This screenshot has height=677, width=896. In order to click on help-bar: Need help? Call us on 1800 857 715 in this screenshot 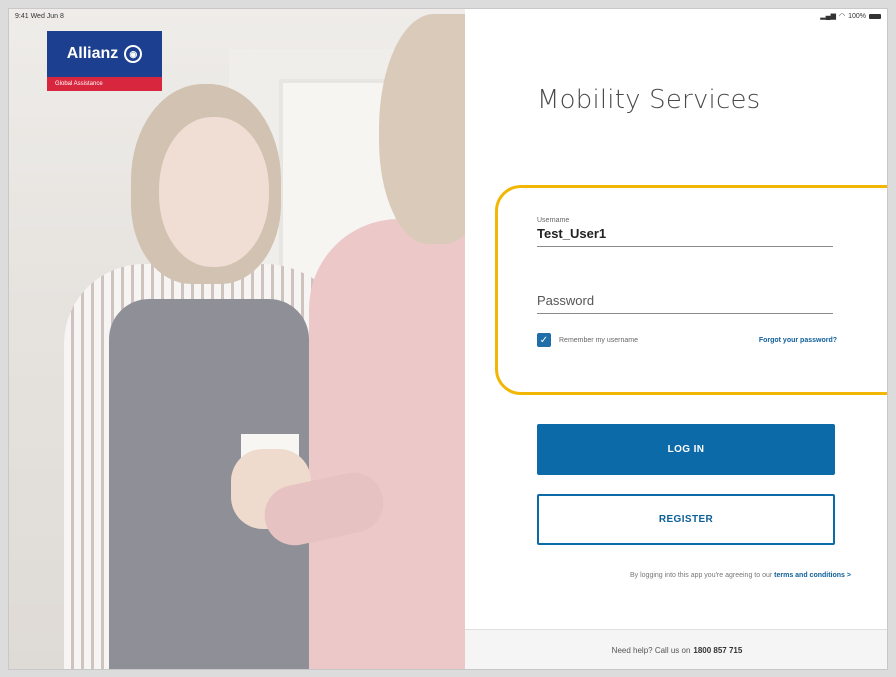, I will do `click(676, 649)`.